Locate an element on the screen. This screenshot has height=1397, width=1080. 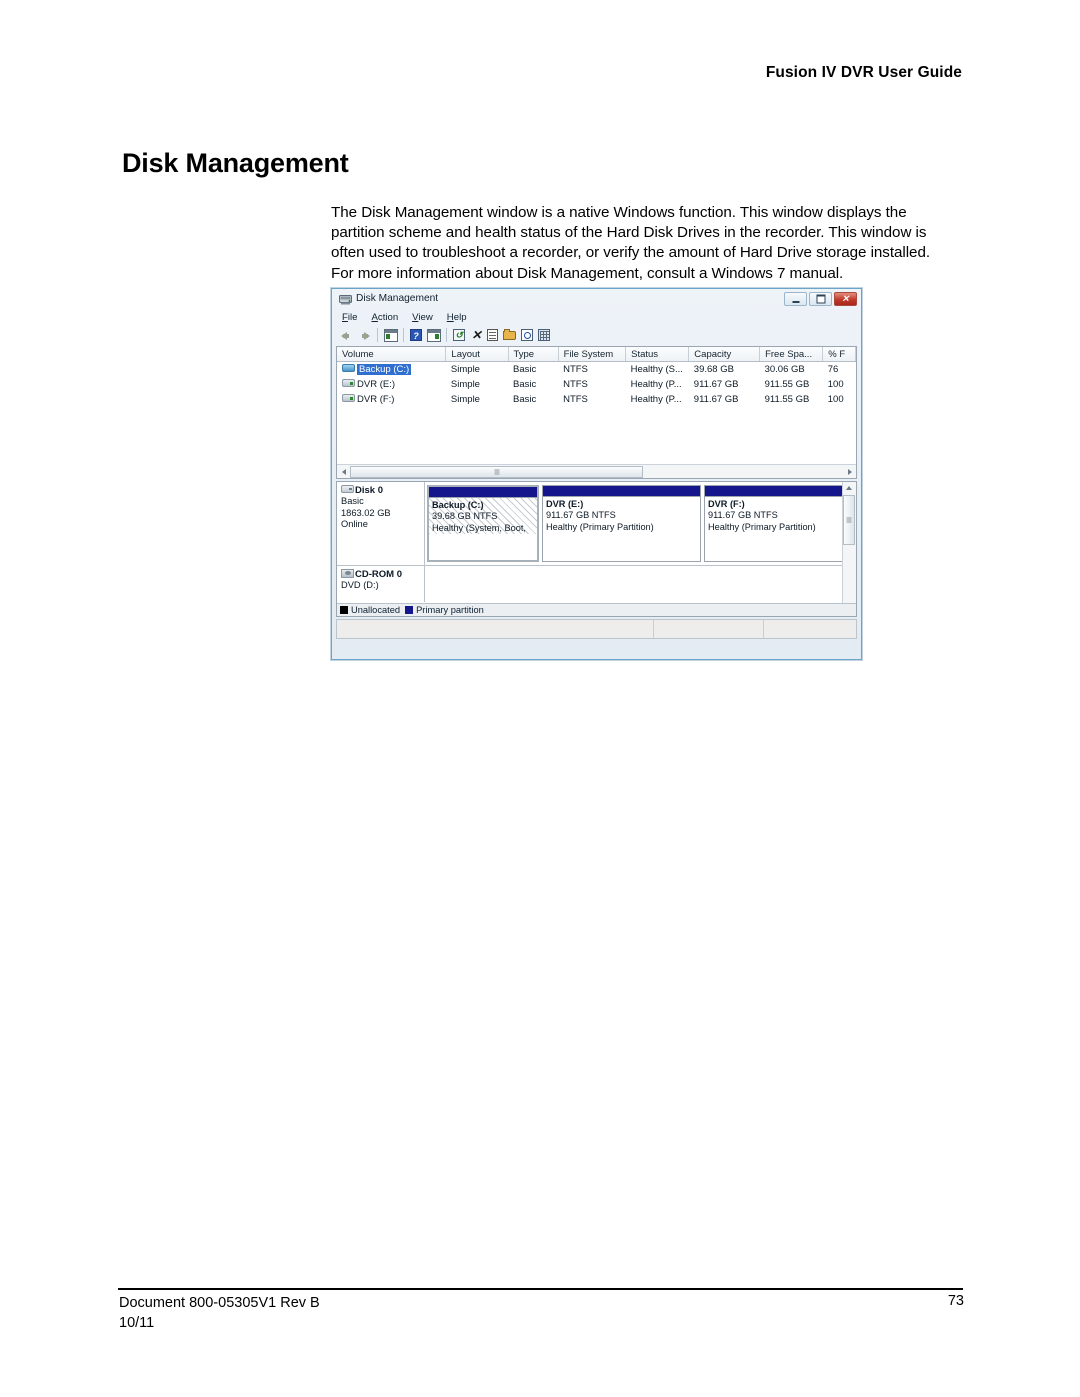
cell-volume: DVR (F:) is located at coordinates (391, 399).